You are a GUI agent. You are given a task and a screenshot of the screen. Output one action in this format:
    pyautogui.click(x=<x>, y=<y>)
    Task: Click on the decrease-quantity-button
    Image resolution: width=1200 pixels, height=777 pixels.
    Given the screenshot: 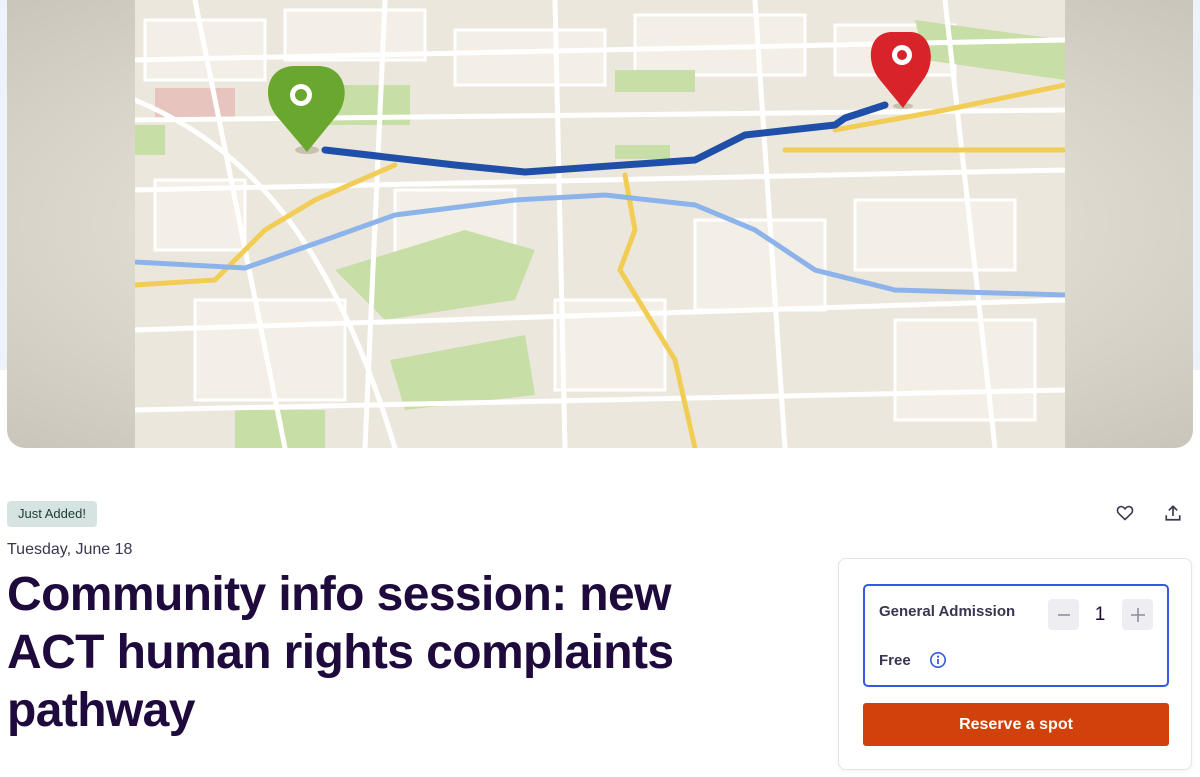 What is the action you would take?
    pyautogui.click(x=1063, y=614)
    